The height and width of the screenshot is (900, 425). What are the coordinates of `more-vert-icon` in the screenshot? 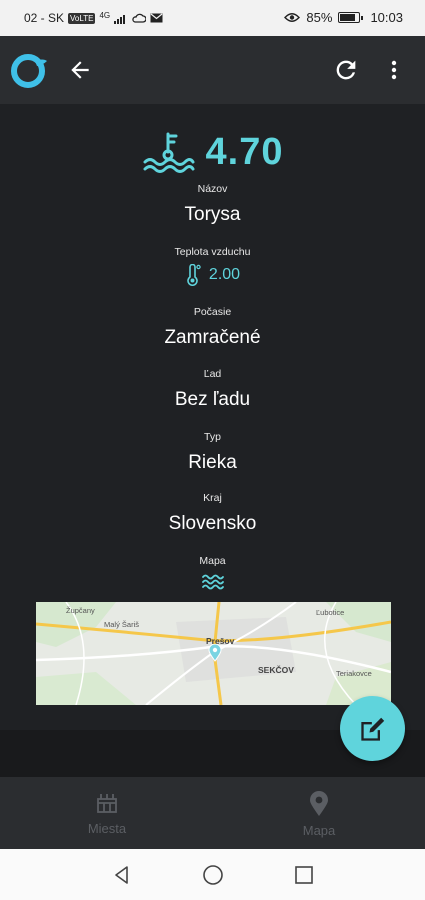 It's located at (394, 70).